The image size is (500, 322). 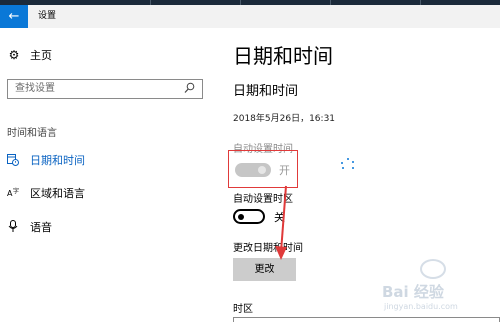 I want to click on section-title: 日期和时间, so click(x=266, y=91).